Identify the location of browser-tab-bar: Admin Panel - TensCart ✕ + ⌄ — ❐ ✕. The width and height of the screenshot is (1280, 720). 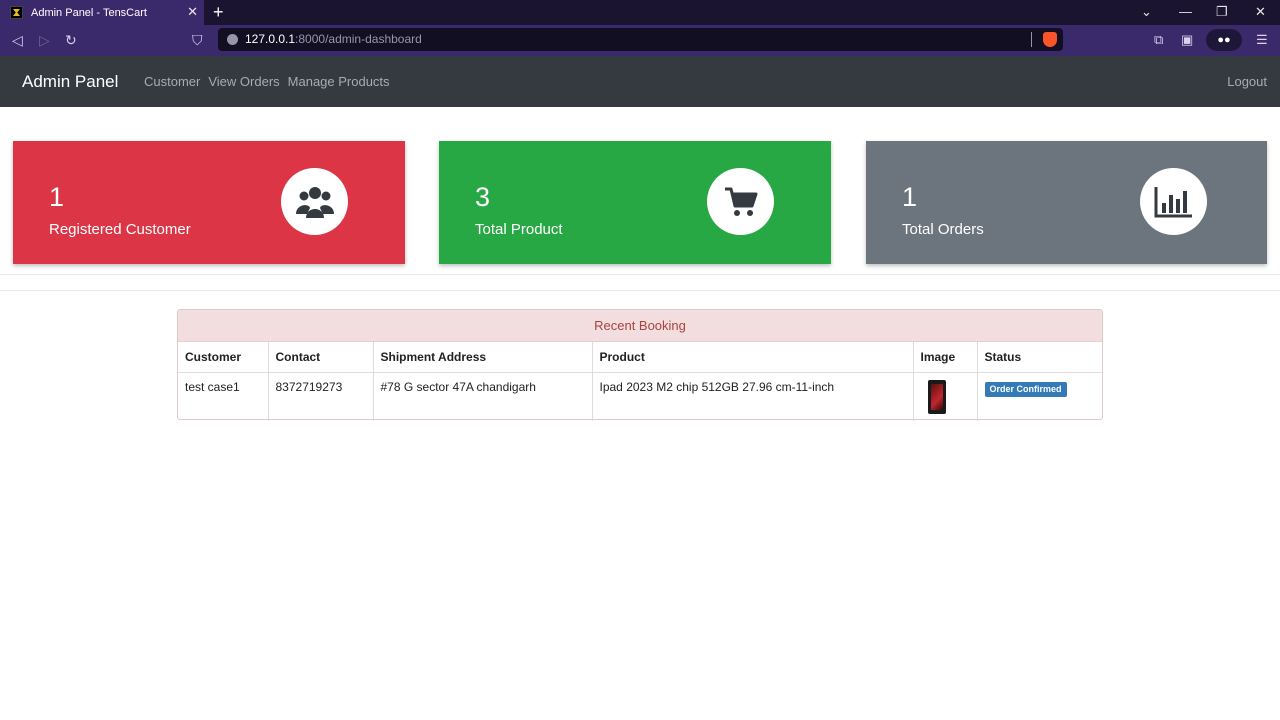
(640, 12).